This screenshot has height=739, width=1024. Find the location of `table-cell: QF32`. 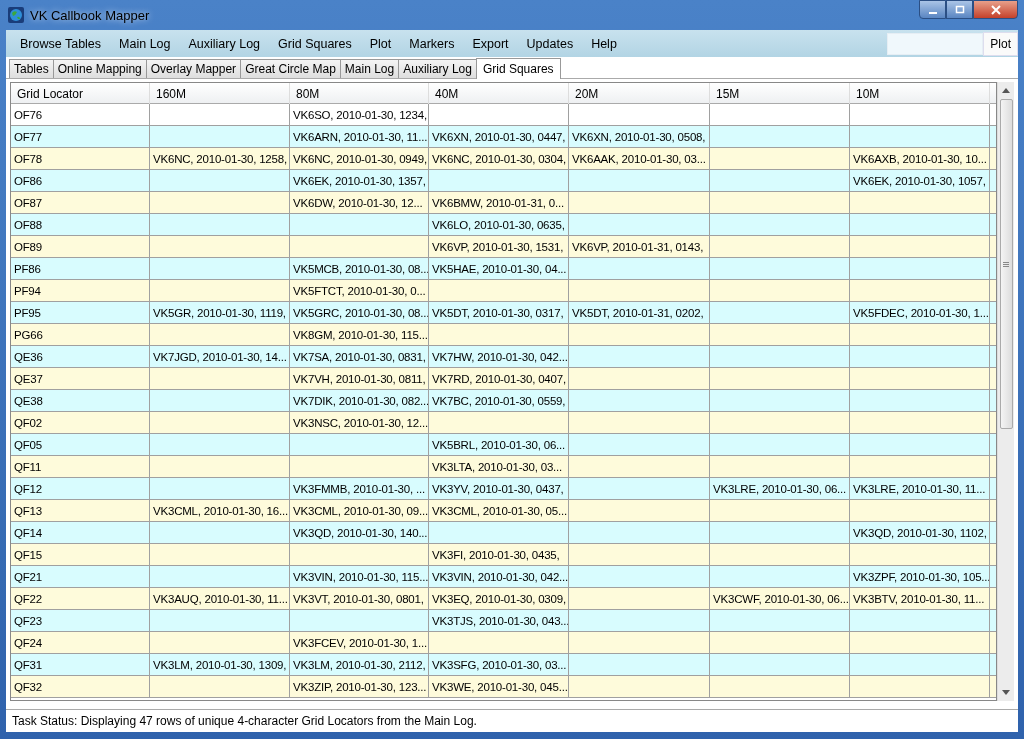

table-cell: QF32 is located at coordinates (80, 686).